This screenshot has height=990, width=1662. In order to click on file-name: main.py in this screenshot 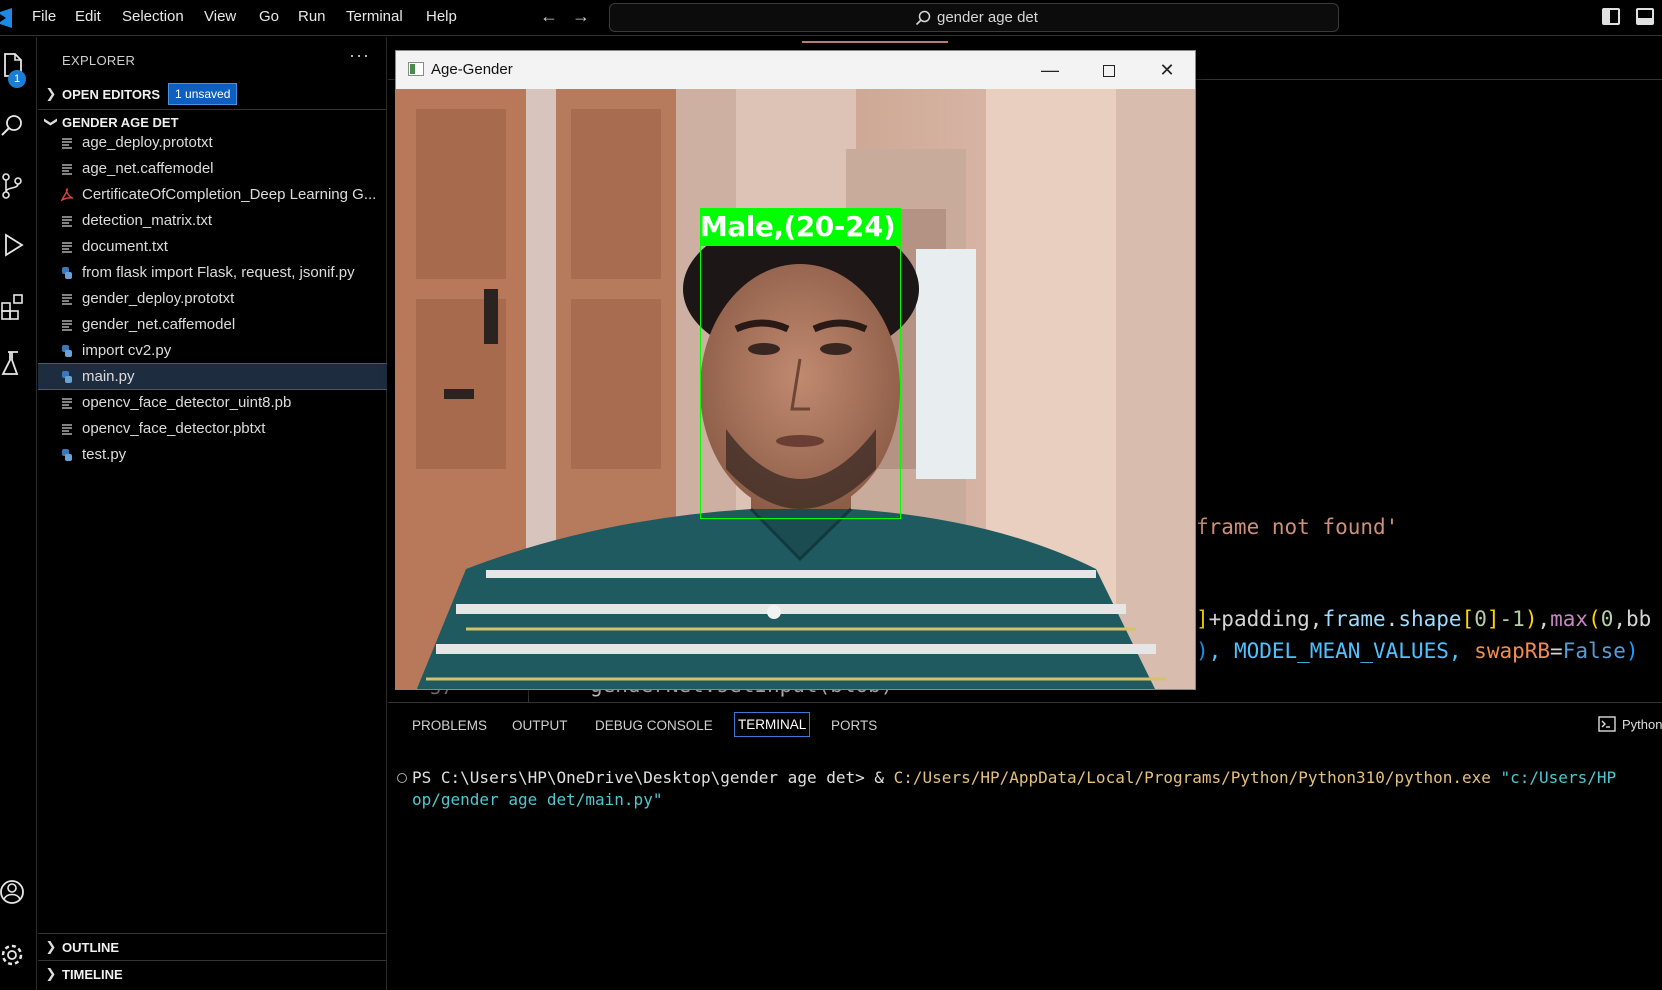, I will do `click(108, 376)`.